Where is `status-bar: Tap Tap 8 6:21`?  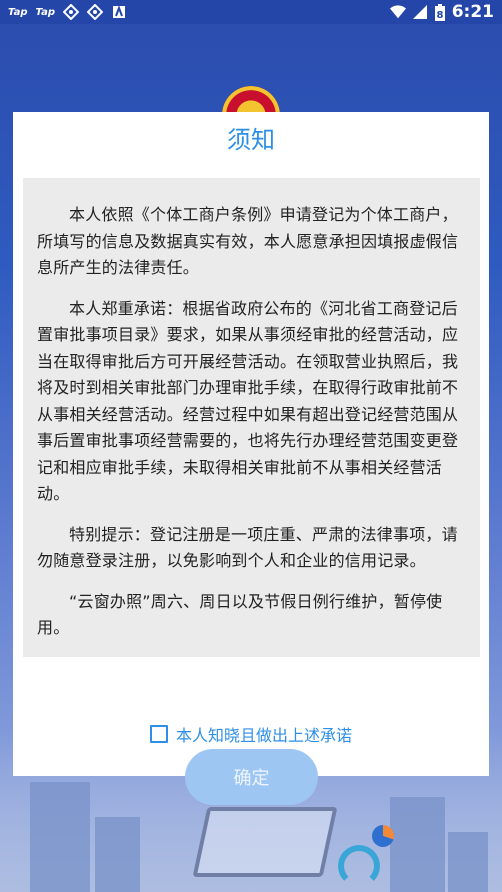 status-bar: Tap Tap 8 6:21 is located at coordinates (251, 12).